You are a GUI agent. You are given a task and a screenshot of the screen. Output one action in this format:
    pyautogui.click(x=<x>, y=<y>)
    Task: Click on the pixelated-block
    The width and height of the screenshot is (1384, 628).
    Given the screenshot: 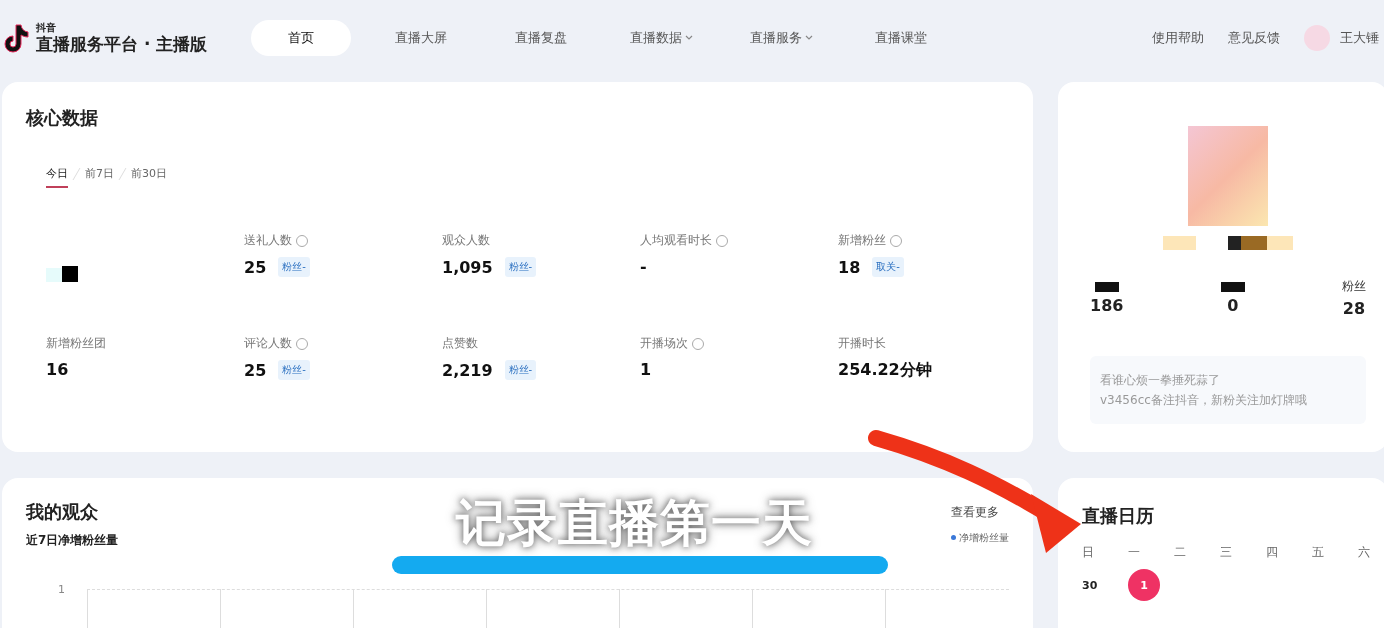 What is the action you would take?
    pyautogui.click(x=63, y=274)
    